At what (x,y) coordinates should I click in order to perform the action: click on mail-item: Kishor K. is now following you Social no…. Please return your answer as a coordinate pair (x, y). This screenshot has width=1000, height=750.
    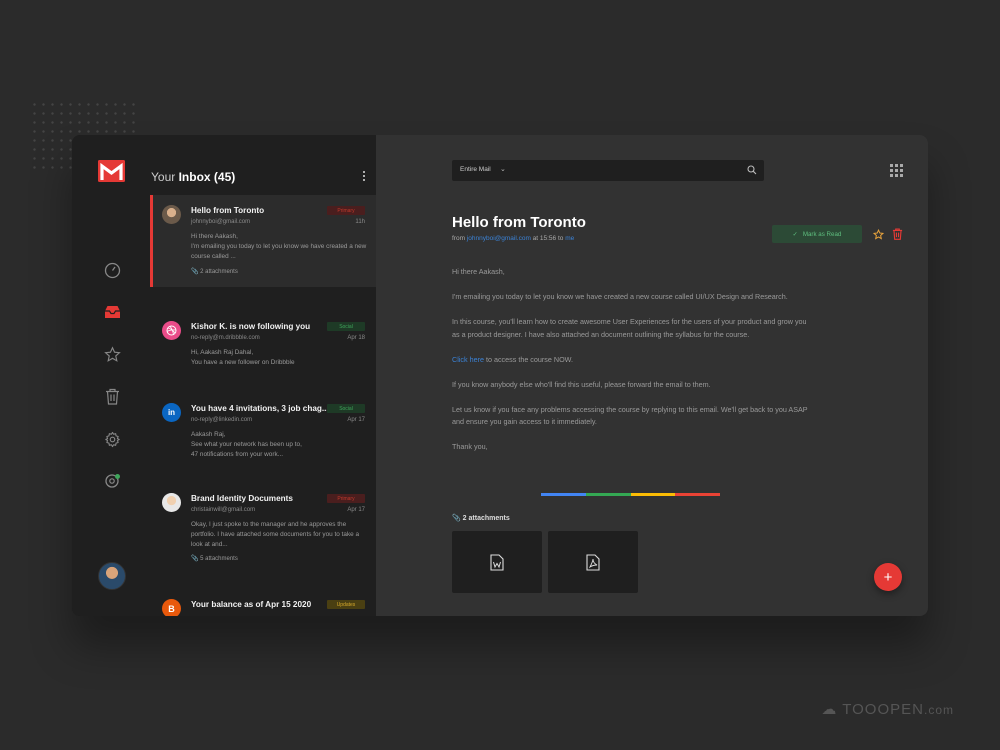
    Looking at the image, I should click on (263, 346).